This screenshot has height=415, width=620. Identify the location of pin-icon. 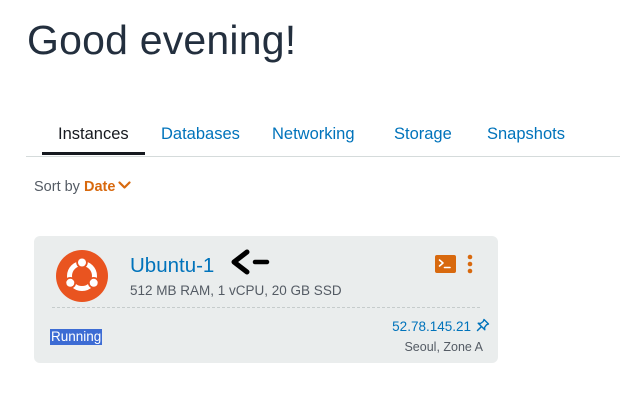
(483, 325).